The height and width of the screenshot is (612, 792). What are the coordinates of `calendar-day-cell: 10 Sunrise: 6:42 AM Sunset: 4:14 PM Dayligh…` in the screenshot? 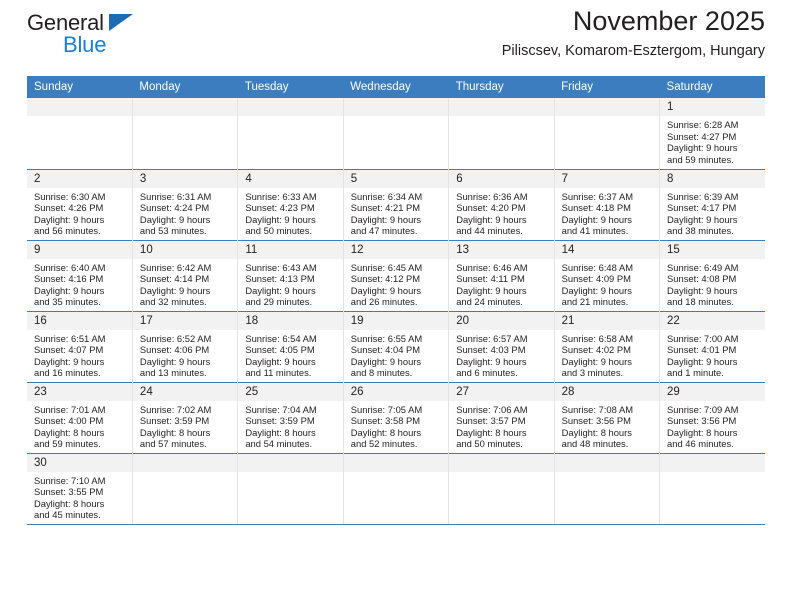 It's located at (185, 275).